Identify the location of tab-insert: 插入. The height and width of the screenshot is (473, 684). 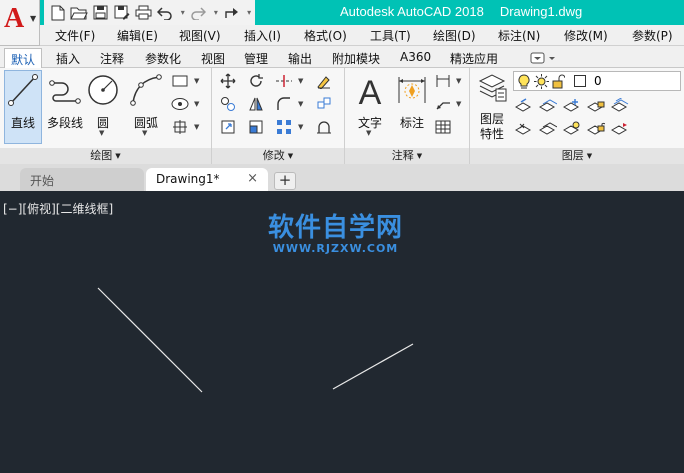
(68, 58).